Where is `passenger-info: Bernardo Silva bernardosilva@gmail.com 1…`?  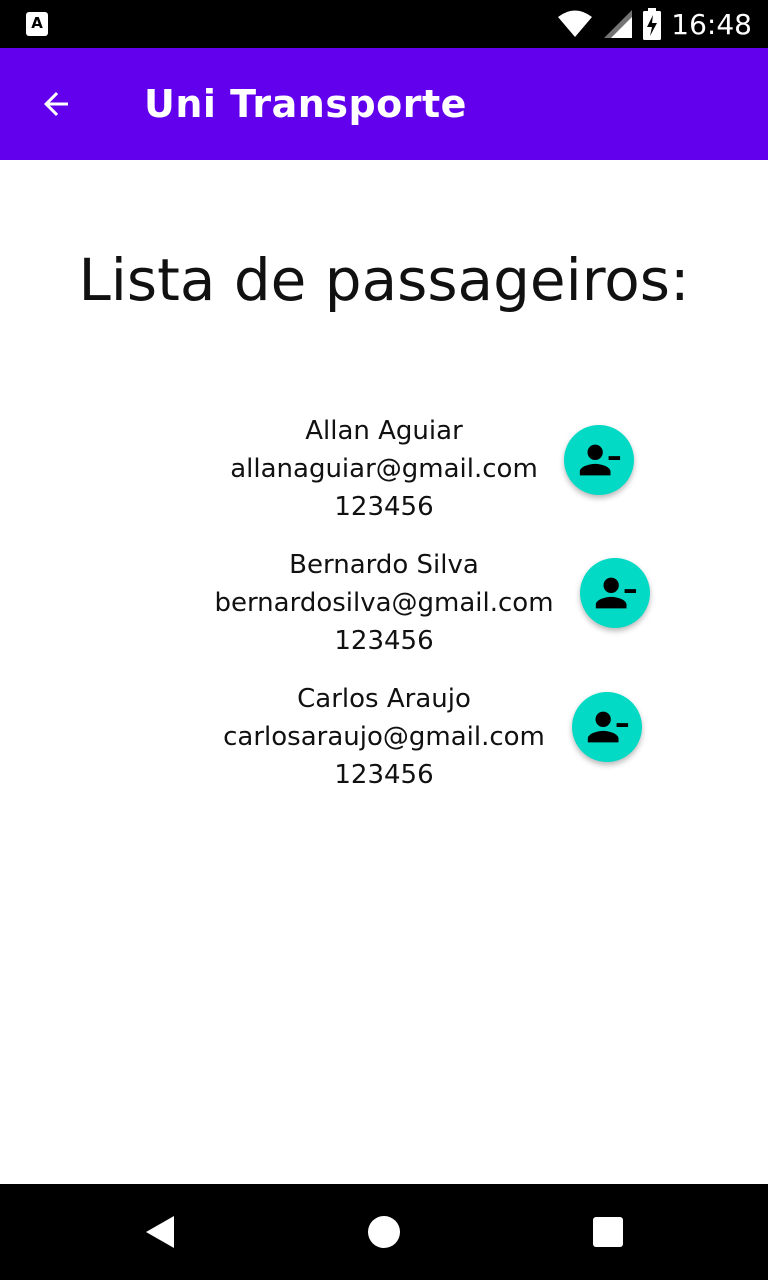
passenger-info: Bernardo Silva bernardosilva@gmail.com 1… is located at coordinates (384, 603).